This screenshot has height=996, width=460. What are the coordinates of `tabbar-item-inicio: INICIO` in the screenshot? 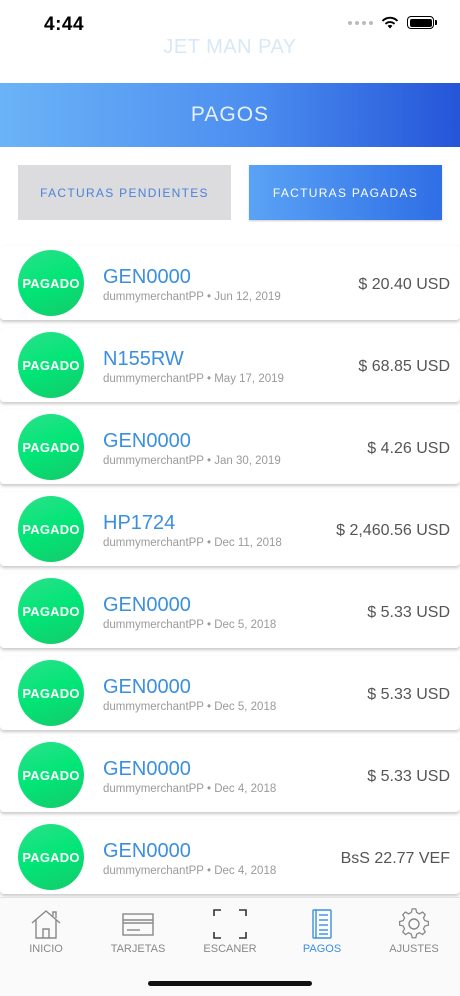 It's located at (46, 931).